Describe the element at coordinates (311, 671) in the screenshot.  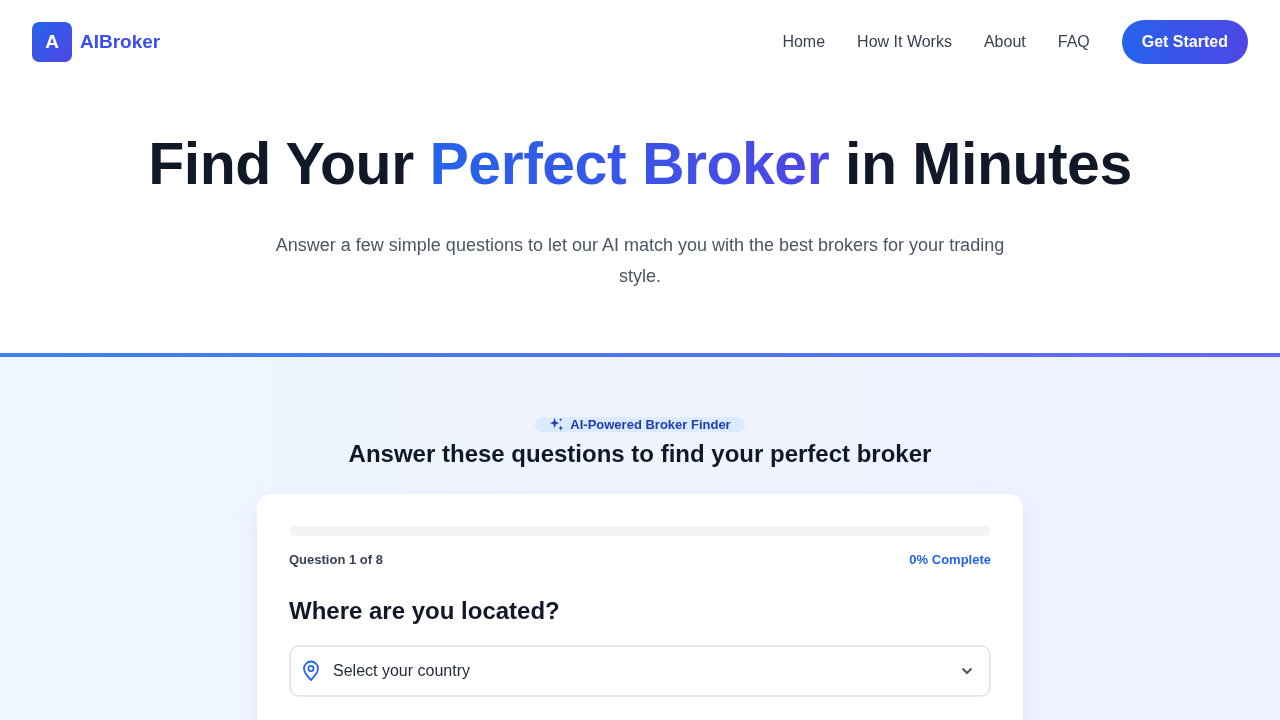
I see `location-pin-icon` at that location.